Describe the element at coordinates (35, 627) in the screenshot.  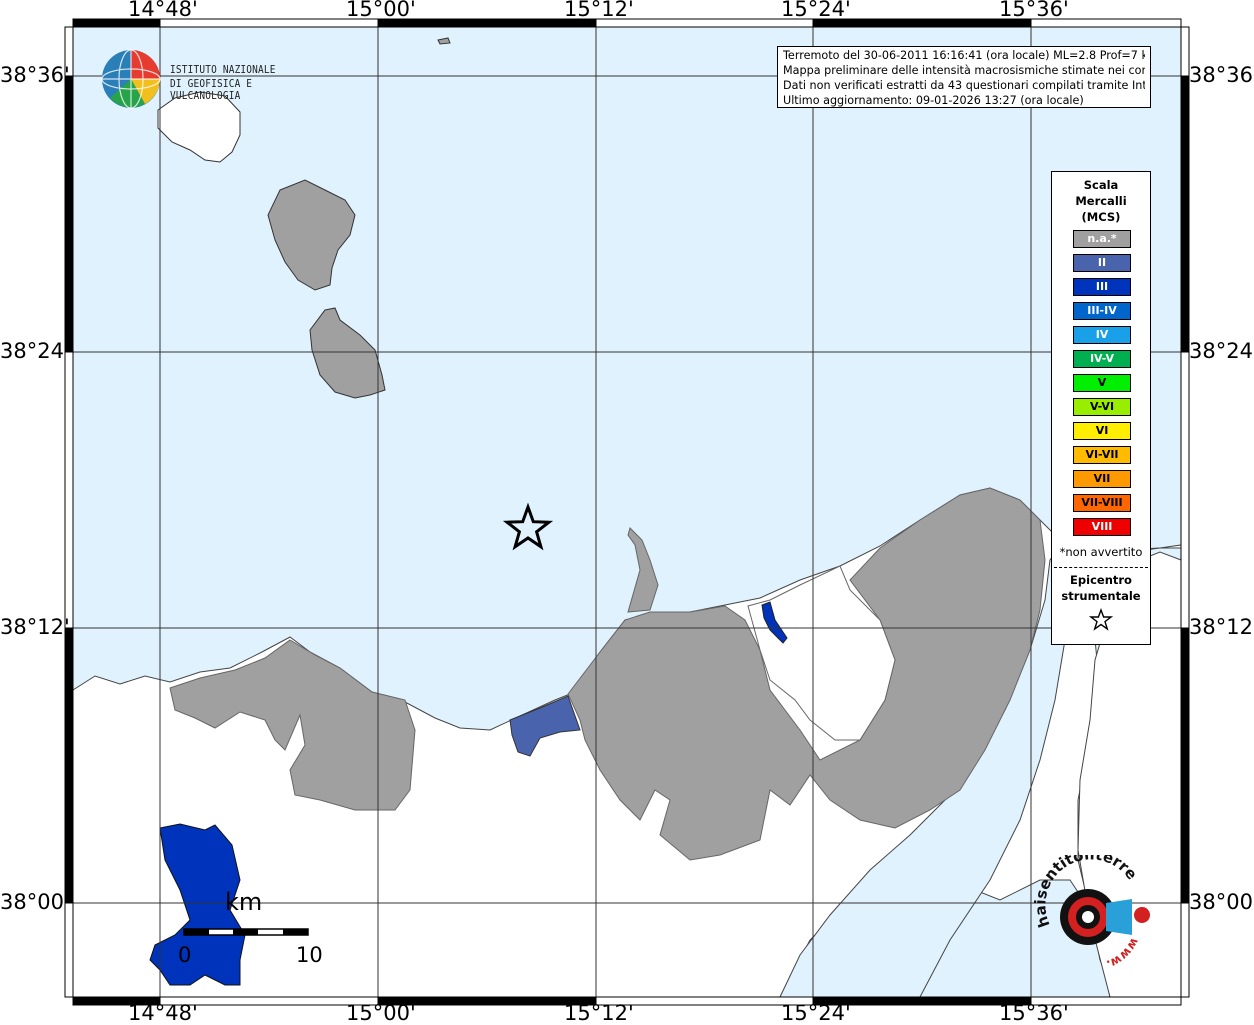
I see `lat-label-left: 38°12'` at that location.